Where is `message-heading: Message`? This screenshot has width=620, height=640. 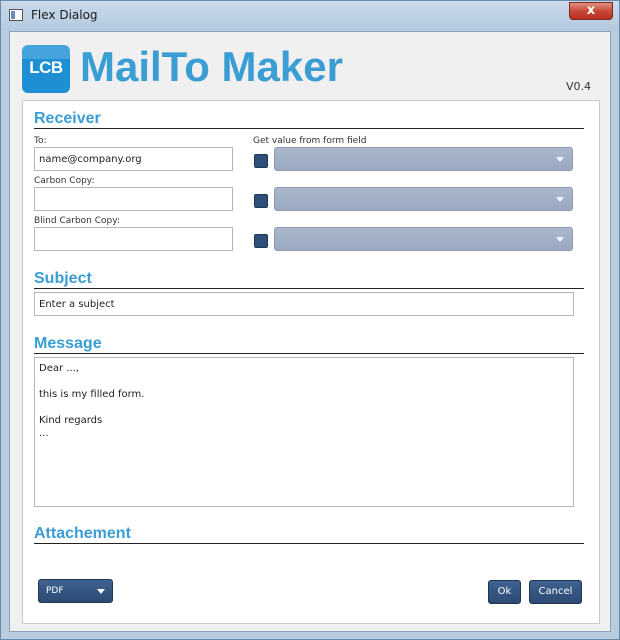 message-heading: Message is located at coordinates (68, 343).